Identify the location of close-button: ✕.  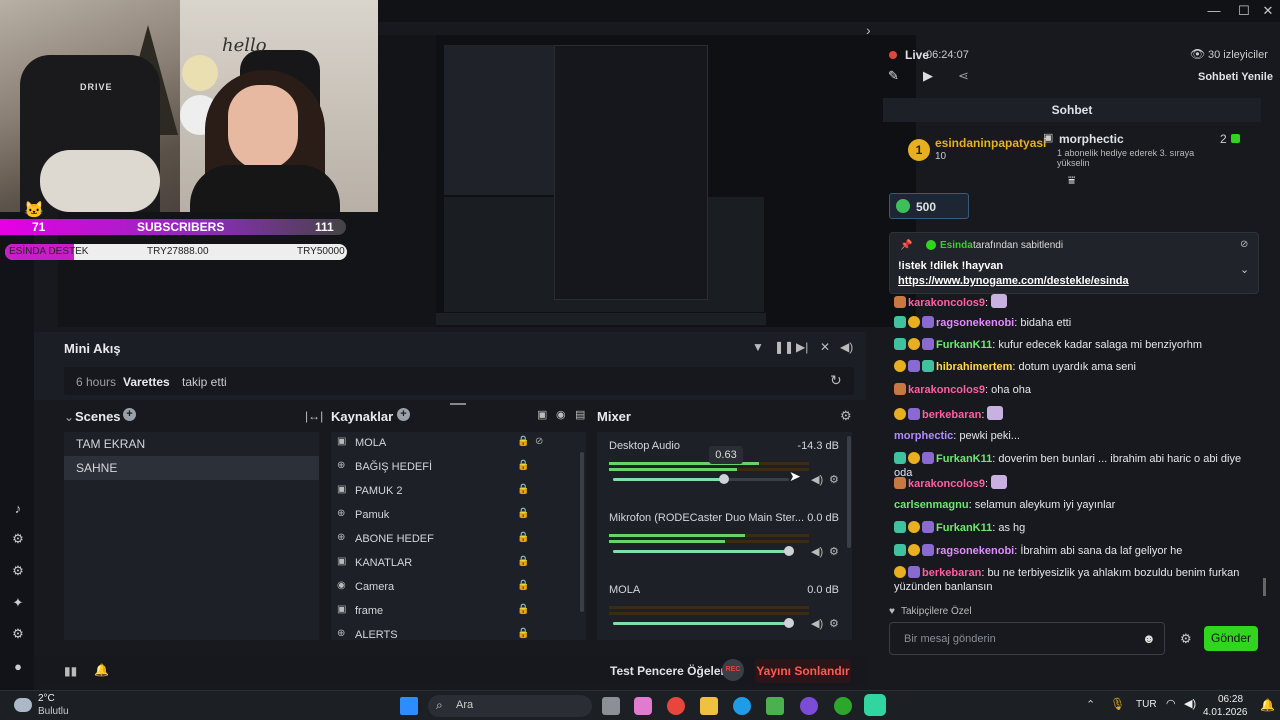
(1268, 11).